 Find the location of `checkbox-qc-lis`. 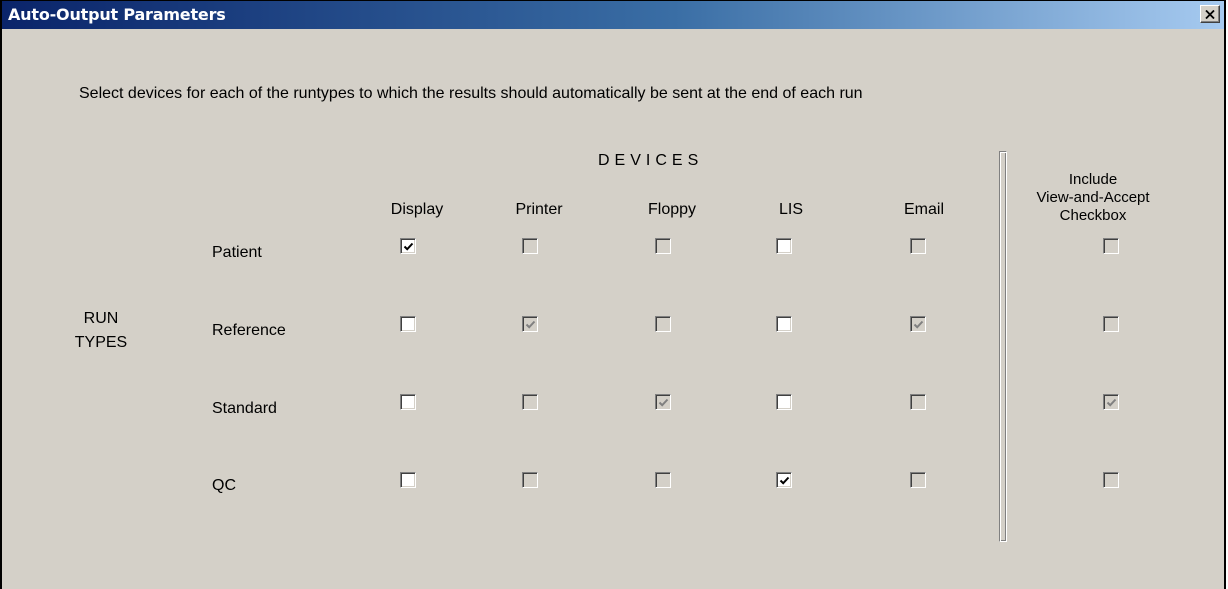

checkbox-qc-lis is located at coordinates (784, 480).